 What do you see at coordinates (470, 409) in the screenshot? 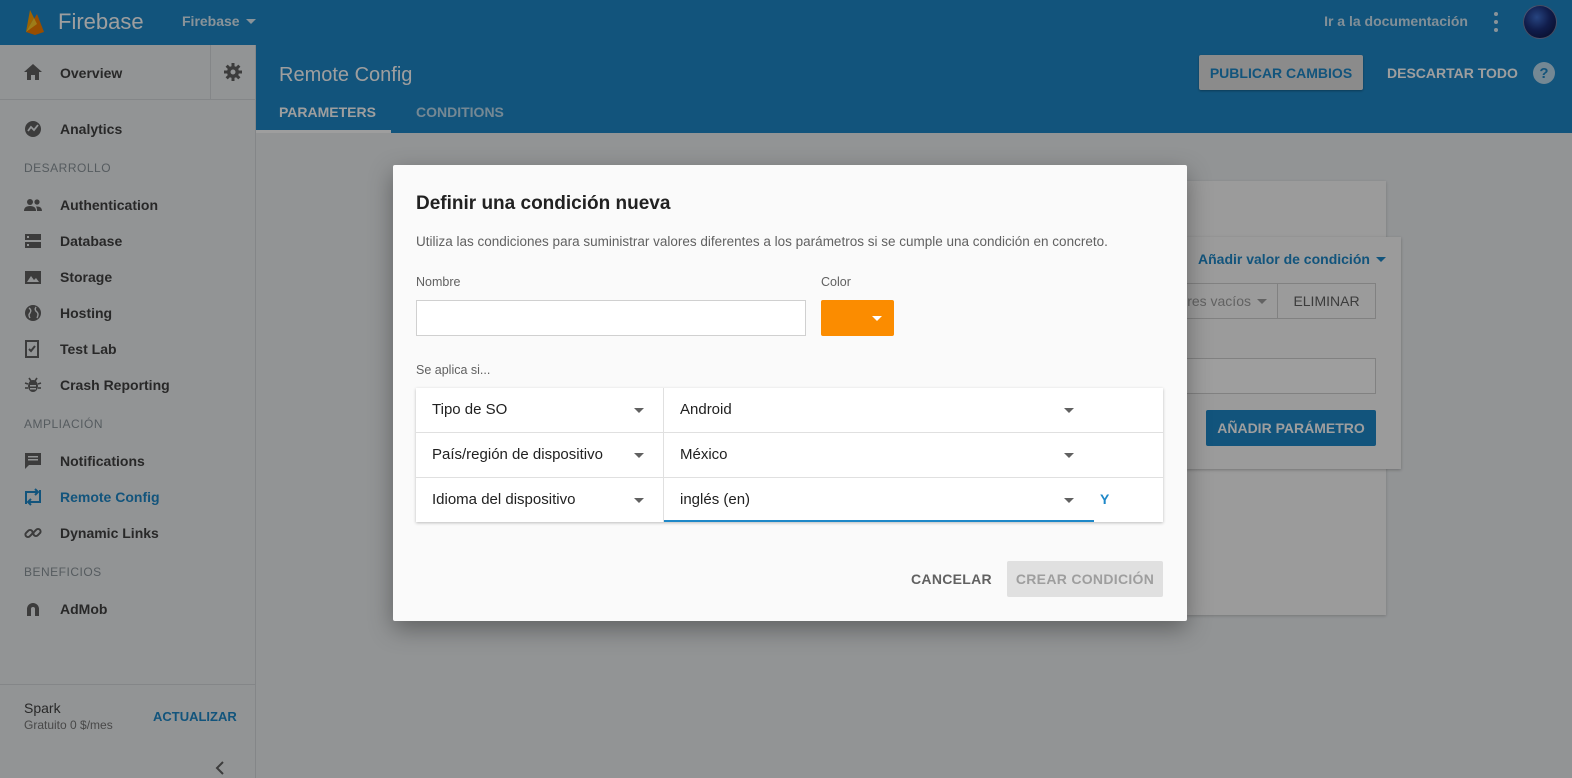
I see `rule-property-value: Tipo de SO` at bounding box center [470, 409].